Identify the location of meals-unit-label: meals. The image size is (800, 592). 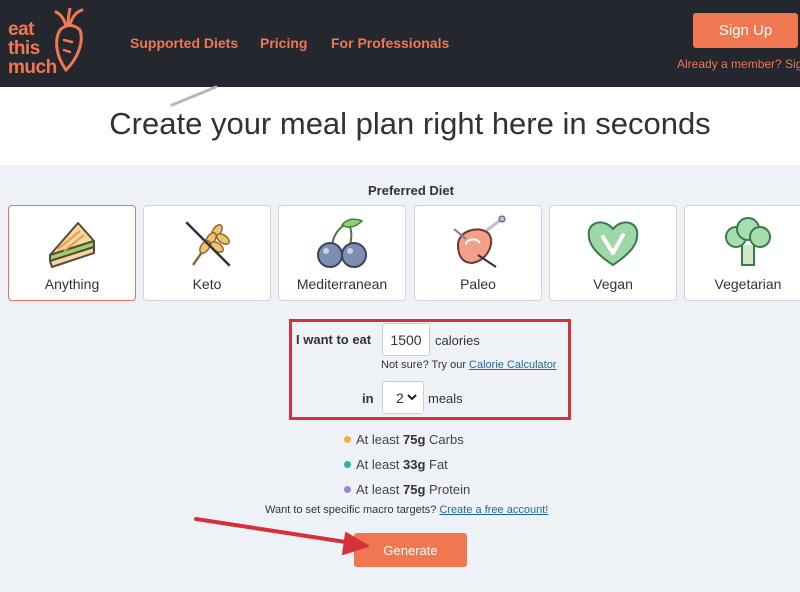
(445, 398).